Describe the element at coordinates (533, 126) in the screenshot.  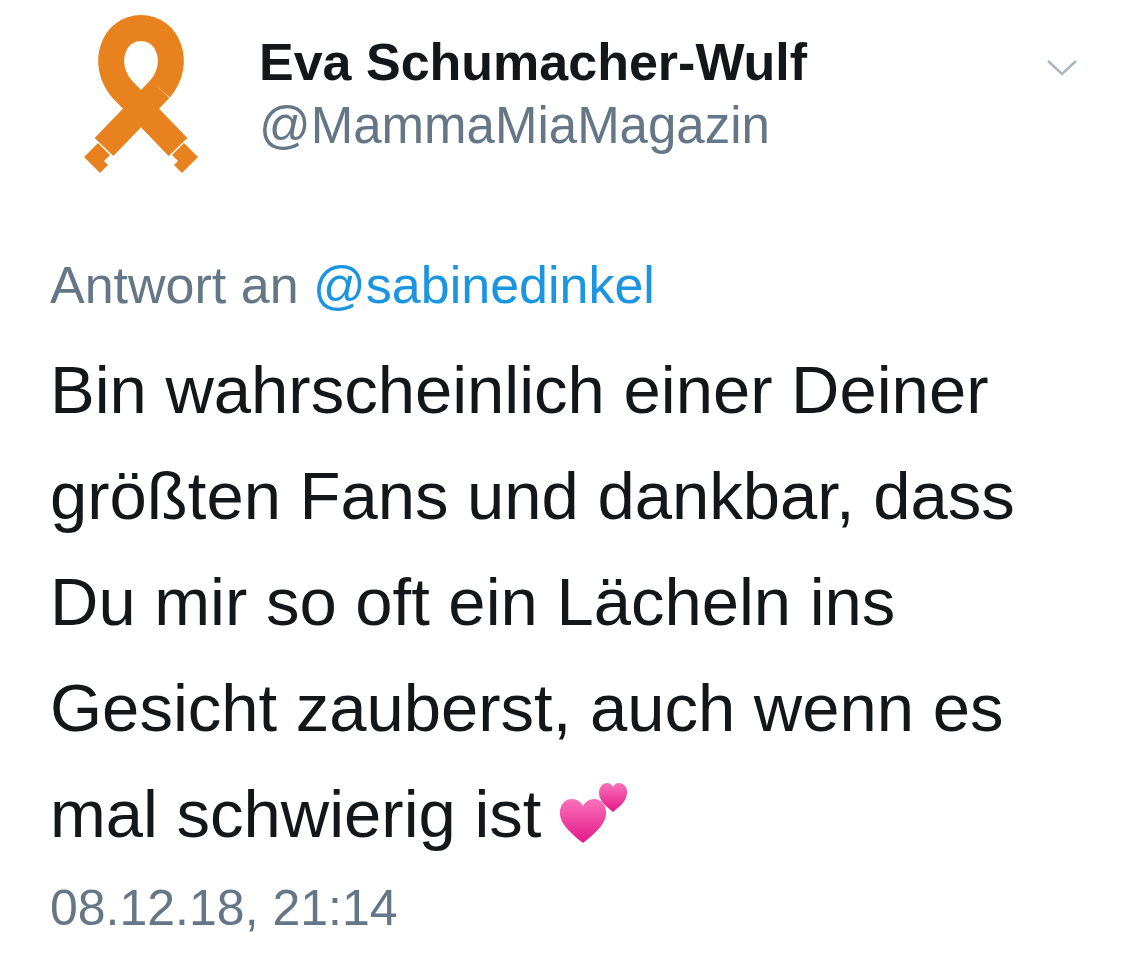
I see `user-handle: @MammaMiaMagazin` at that location.